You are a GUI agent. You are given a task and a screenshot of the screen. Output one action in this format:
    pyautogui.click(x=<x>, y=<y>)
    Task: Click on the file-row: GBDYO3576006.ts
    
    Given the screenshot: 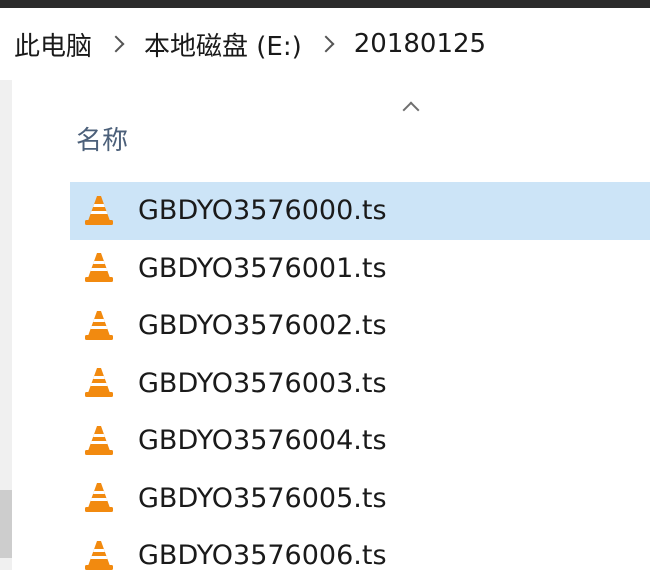 What is the action you would take?
    pyautogui.click(x=360, y=548)
    